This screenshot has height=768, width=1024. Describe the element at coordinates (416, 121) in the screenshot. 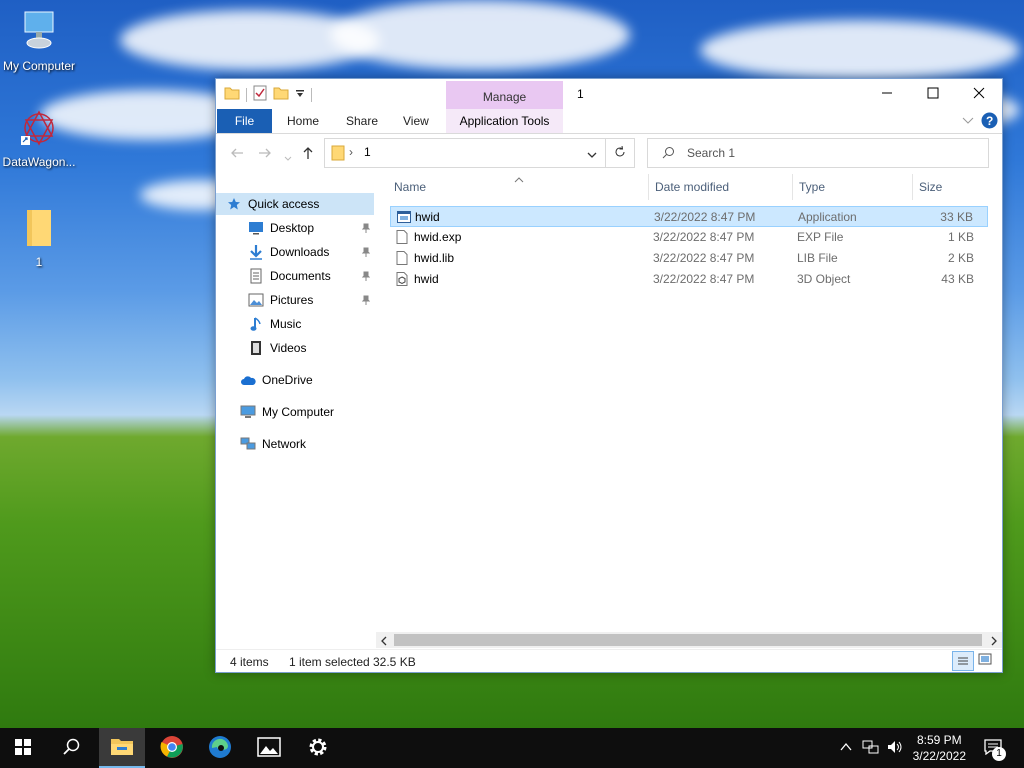

I see `tab-view: View` at that location.